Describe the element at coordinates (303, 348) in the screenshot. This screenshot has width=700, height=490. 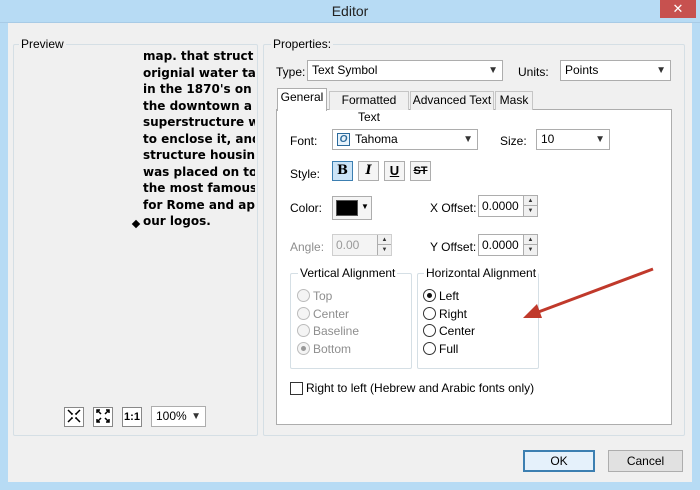
I see `valign-bottom-radio` at that location.